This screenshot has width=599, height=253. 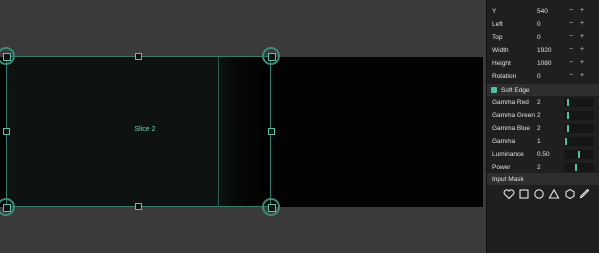 I want to click on property-label: Rotation, so click(x=504, y=76).